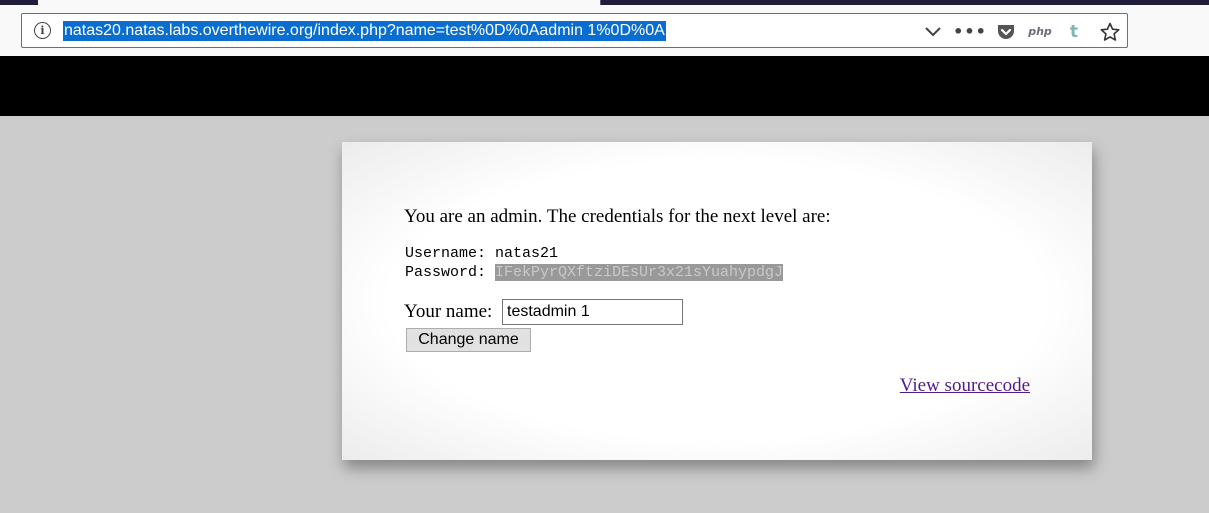 The width and height of the screenshot is (1209, 513). I want to click on username-value: natas21, so click(527, 253).